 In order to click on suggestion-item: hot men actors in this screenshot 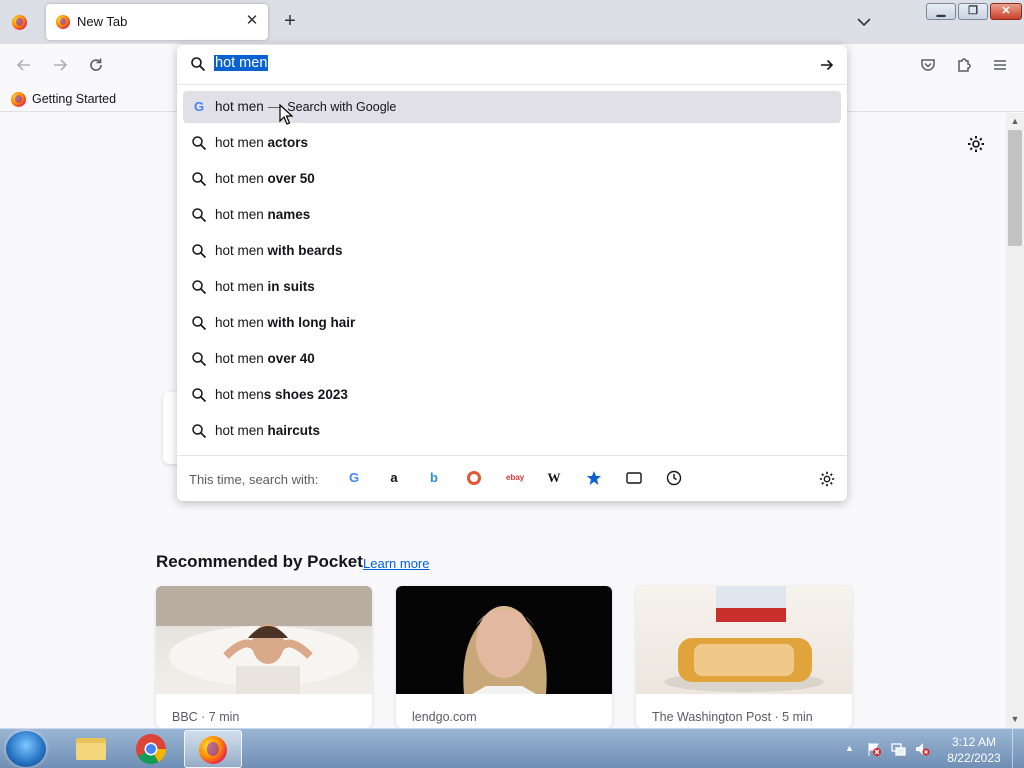, I will do `click(512, 143)`.